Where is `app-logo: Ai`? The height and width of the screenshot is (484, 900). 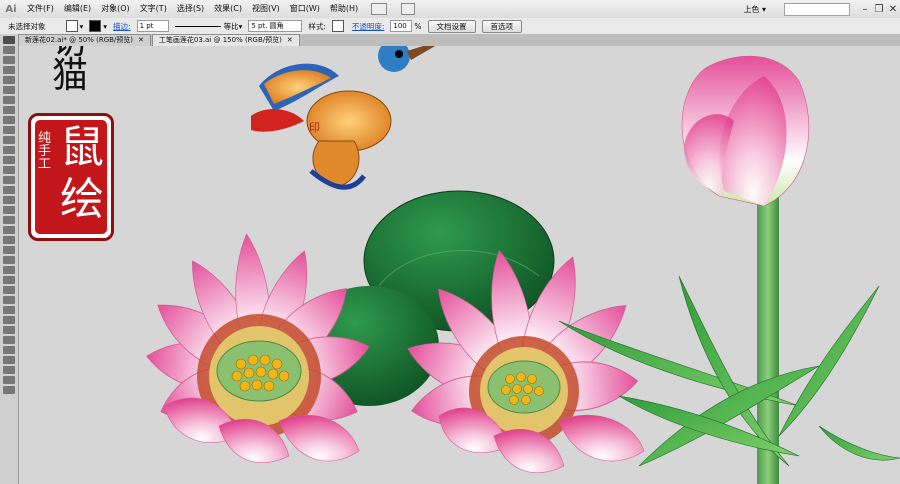 app-logo: Ai is located at coordinates (11, 9).